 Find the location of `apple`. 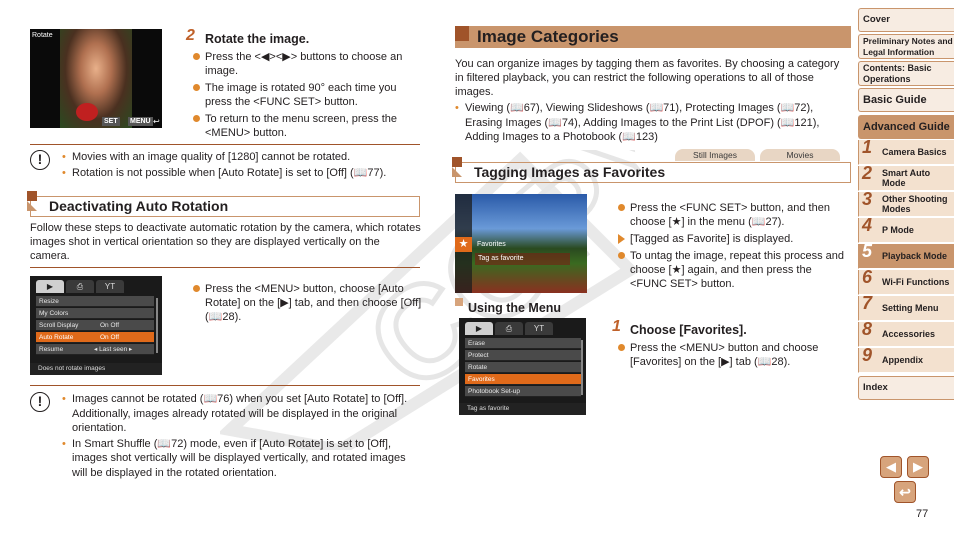

apple is located at coordinates (87, 112).